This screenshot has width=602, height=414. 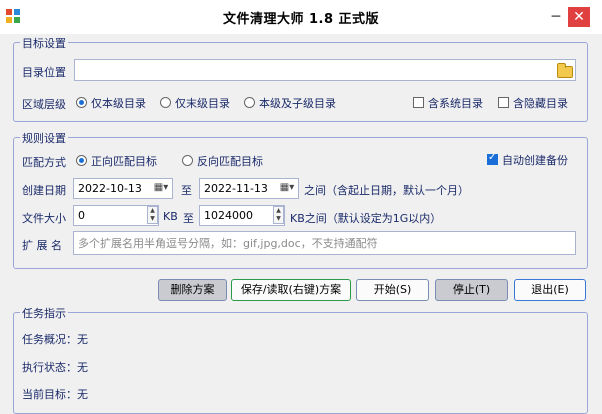 What do you see at coordinates (565, 70) in the screenshot?
I see `folder-browse-icon` at bounding box center [565, 70].